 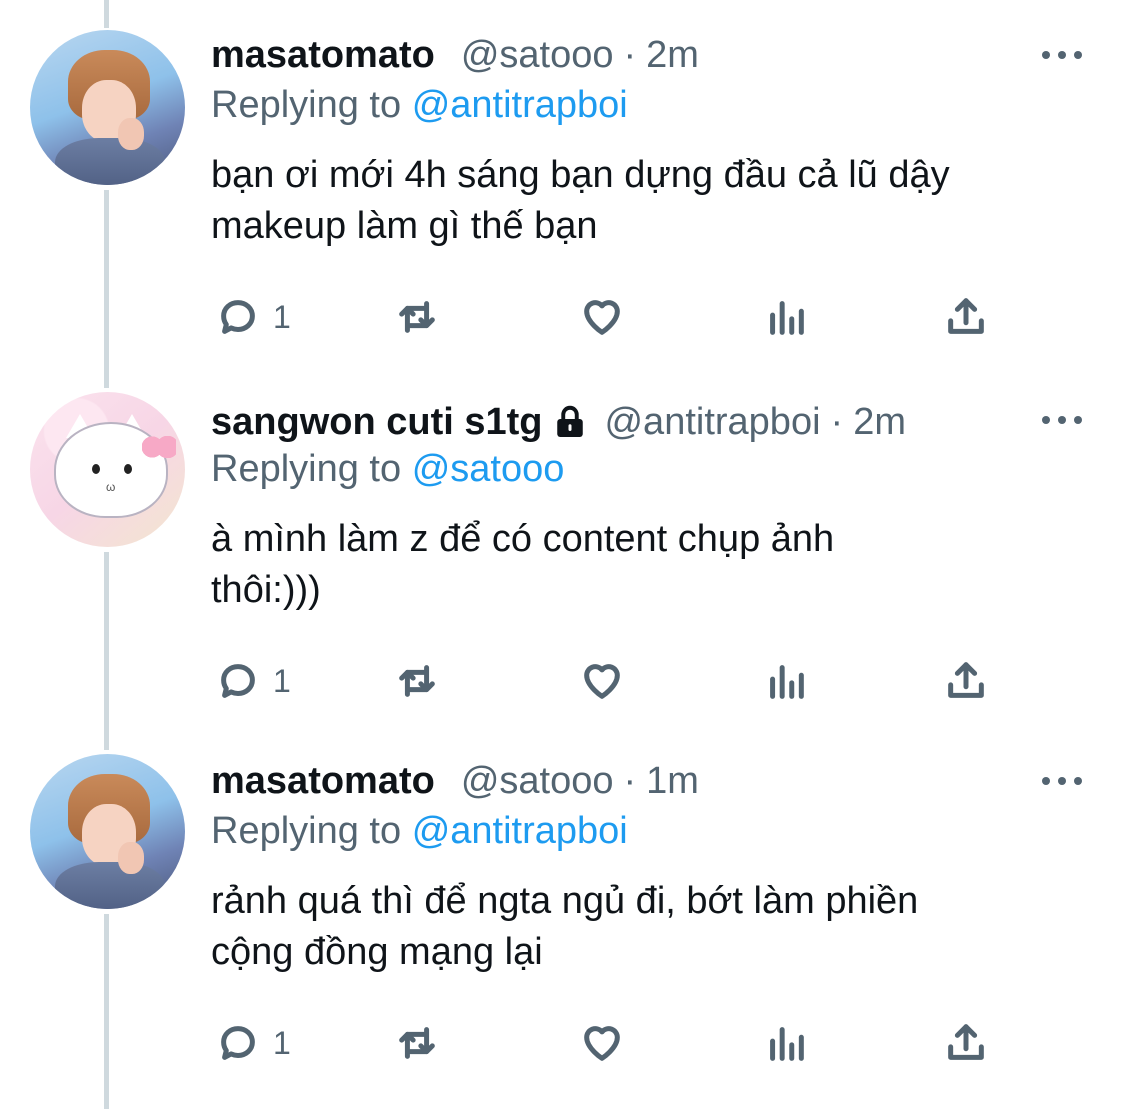 What do you see at coordinates (712, 422) in the screenshot?
I see `user-handle: @antitrapboi` at bounding box center [712, 422].